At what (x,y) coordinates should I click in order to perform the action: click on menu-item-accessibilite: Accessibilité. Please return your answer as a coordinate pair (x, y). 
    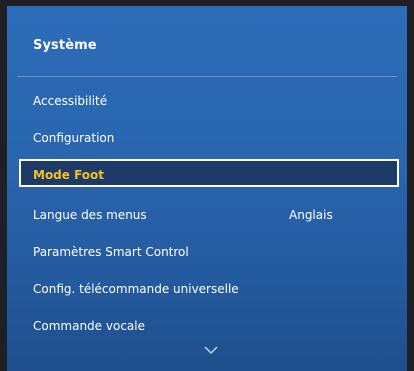
    Looking at the image, I should click on (213, 101).